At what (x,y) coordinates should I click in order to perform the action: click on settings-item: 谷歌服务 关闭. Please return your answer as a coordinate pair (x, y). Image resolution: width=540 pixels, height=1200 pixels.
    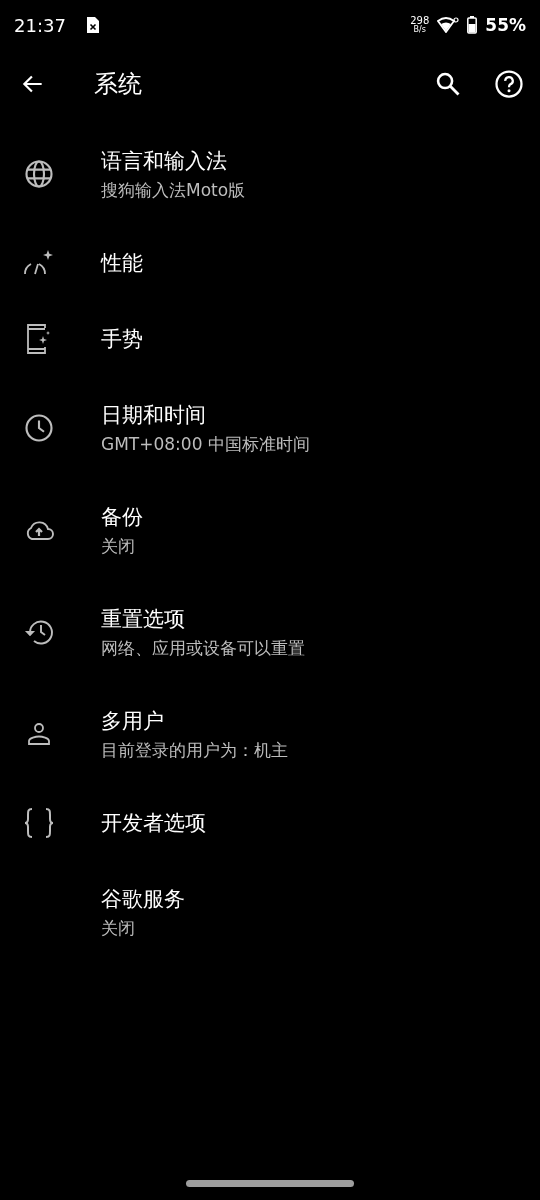
    Looking at the image, I should click on (270, 912).